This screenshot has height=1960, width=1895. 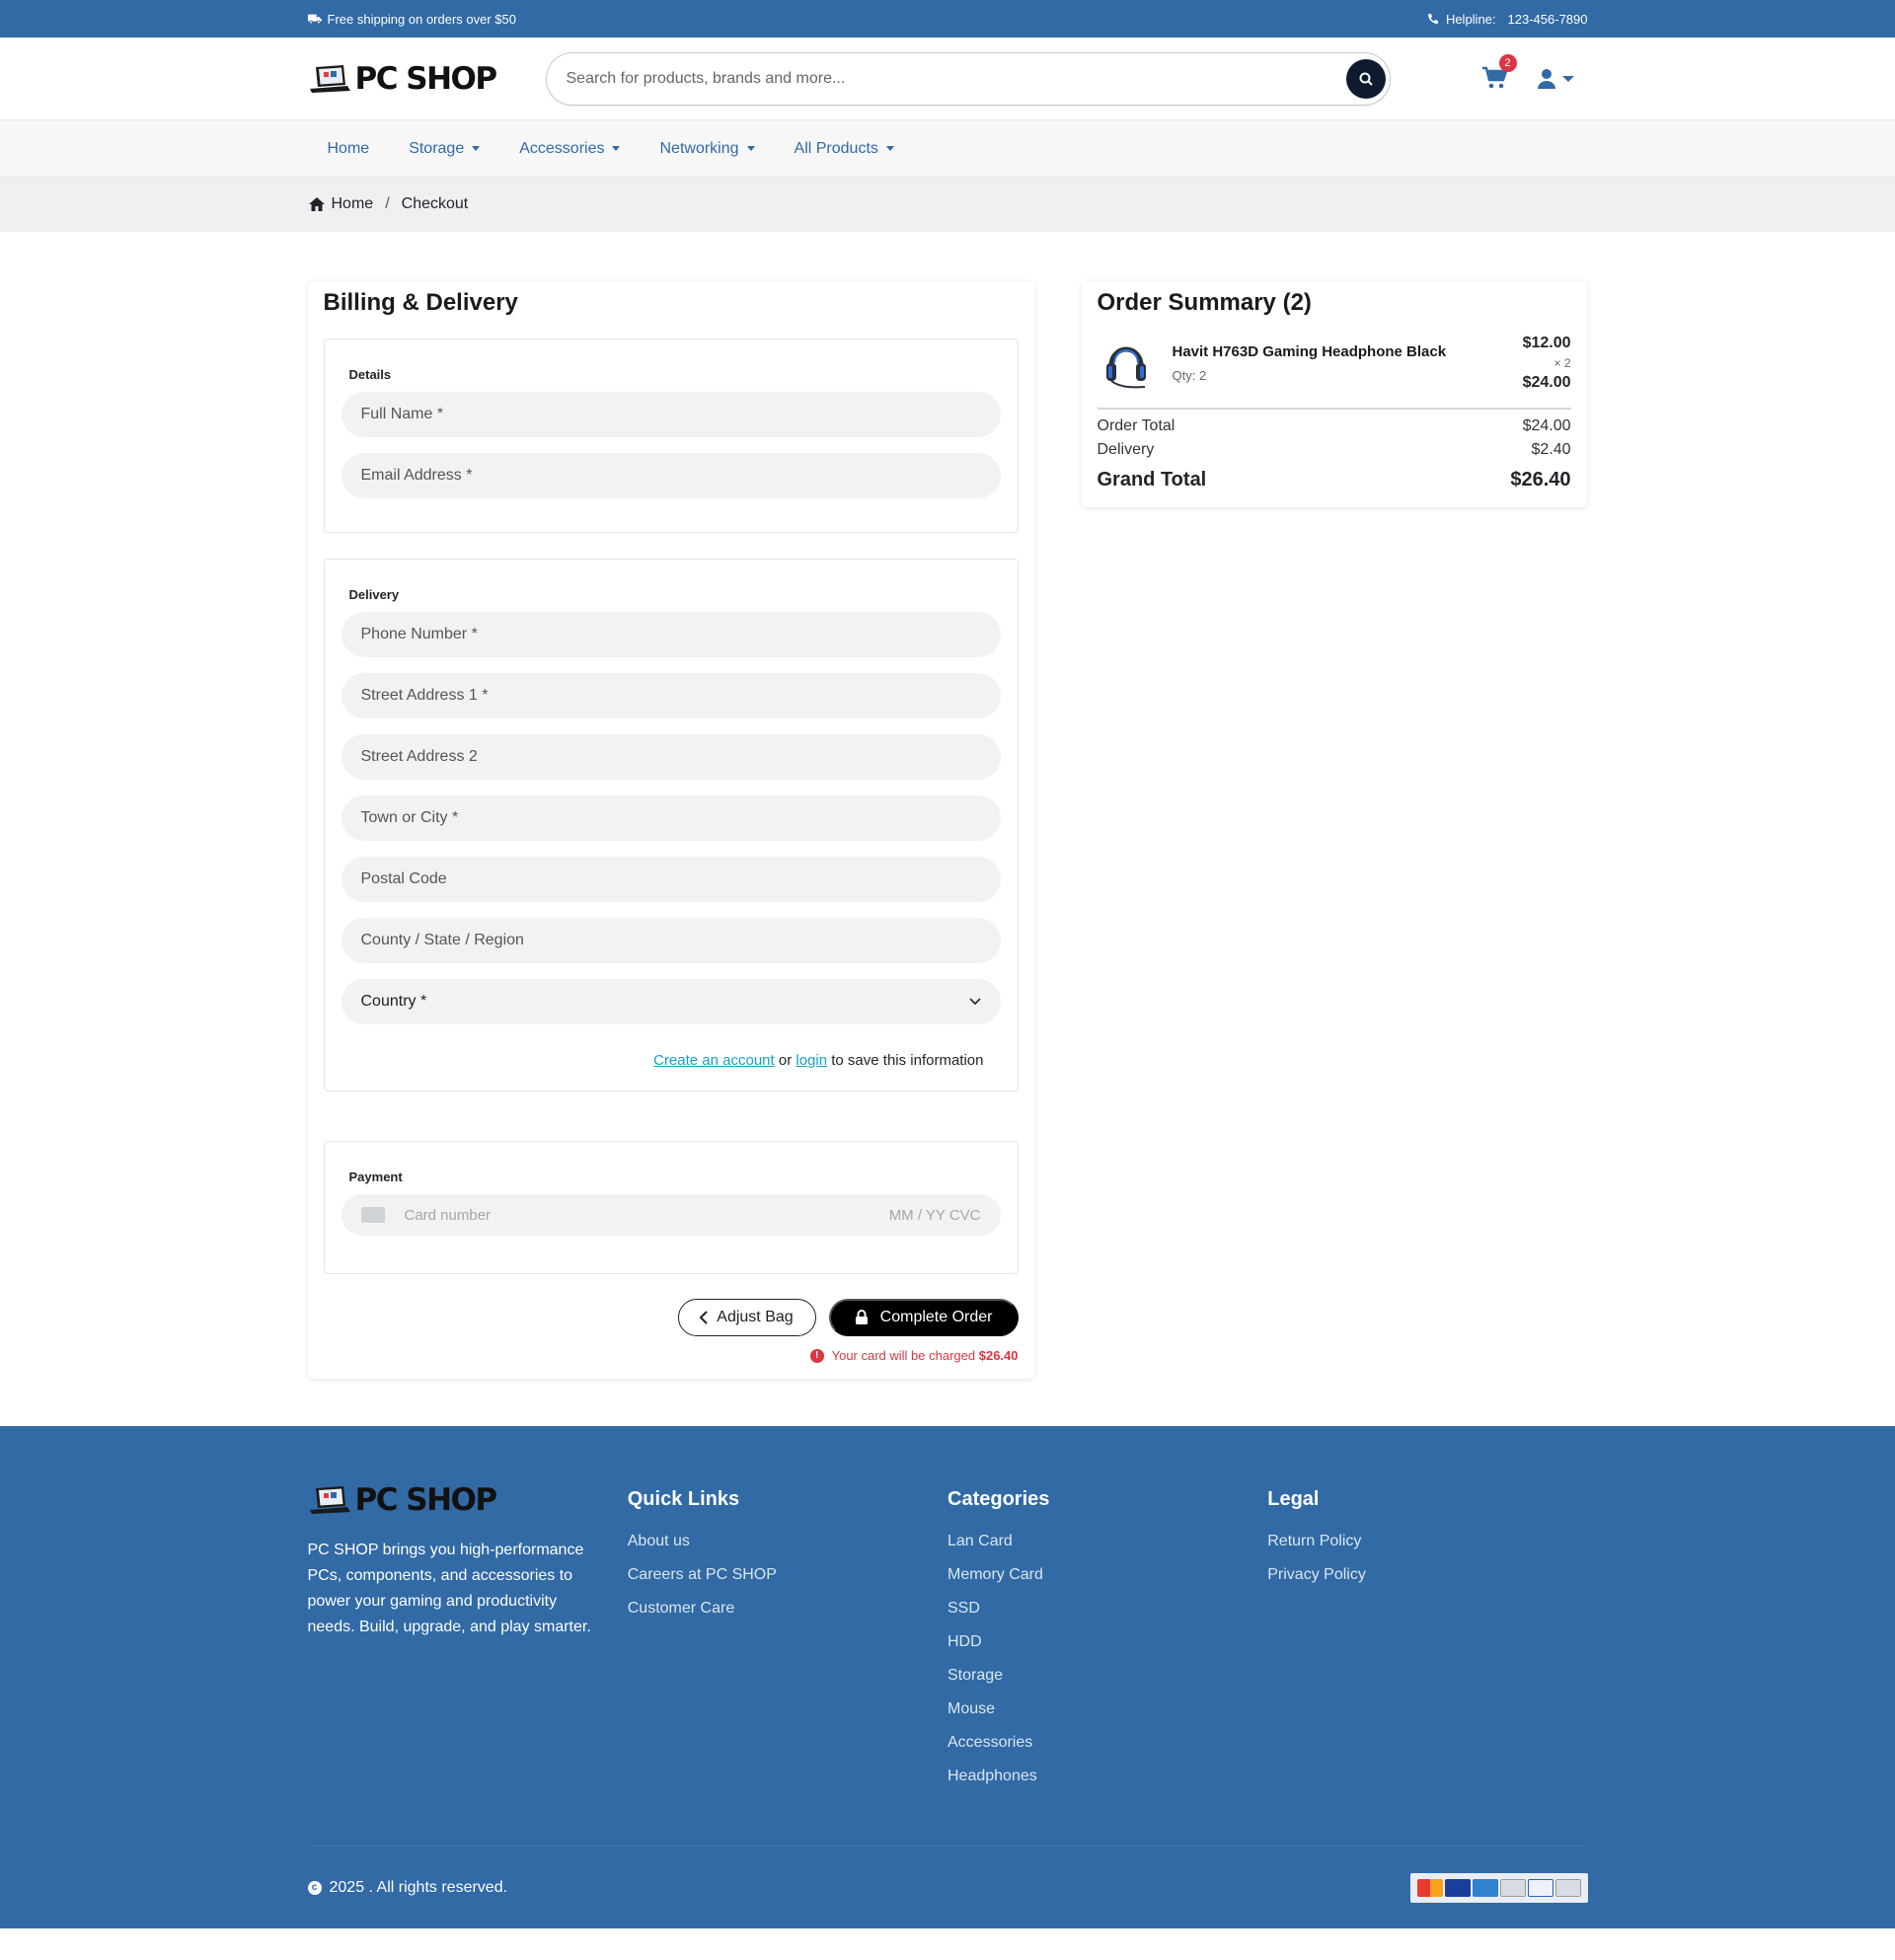 I want to click on footer-link-privacy-policy: Privacy Policy, so click(x=1427, y=1575).